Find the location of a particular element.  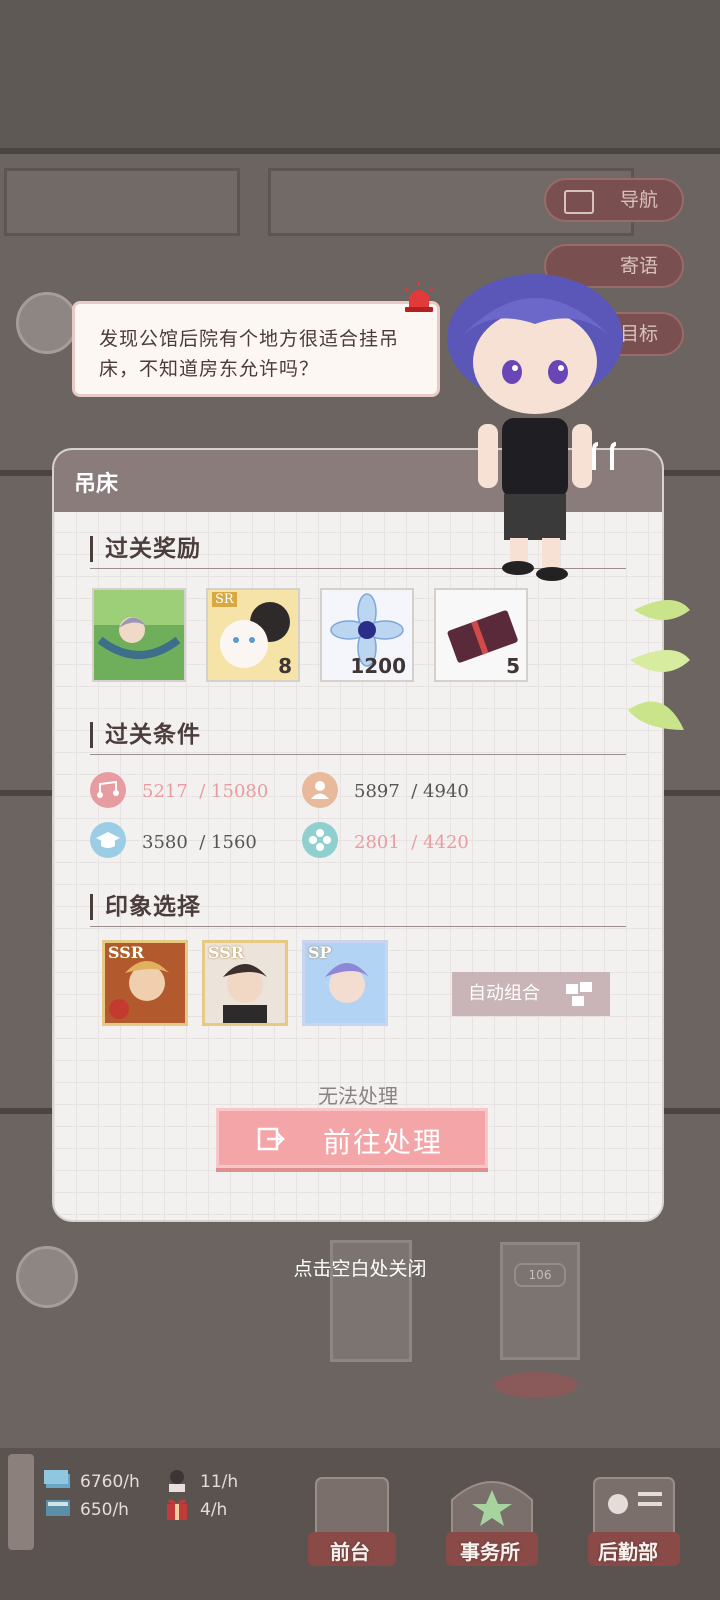

front-desk-label: 前台 is located at coordinates (350, 1552).